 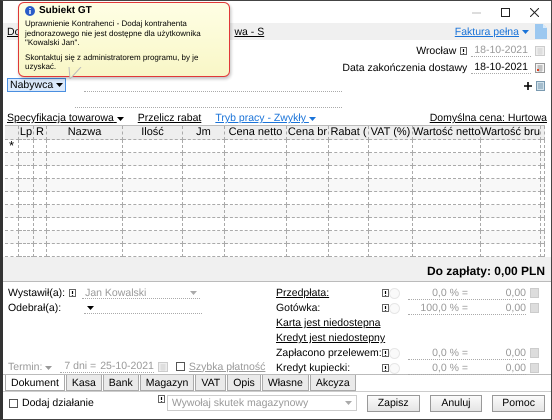 What do you see at coordinates (501, 67) in the screenshot?
I see `delivery-date-field: 18-10-2021` at bounding box center [501, 67].